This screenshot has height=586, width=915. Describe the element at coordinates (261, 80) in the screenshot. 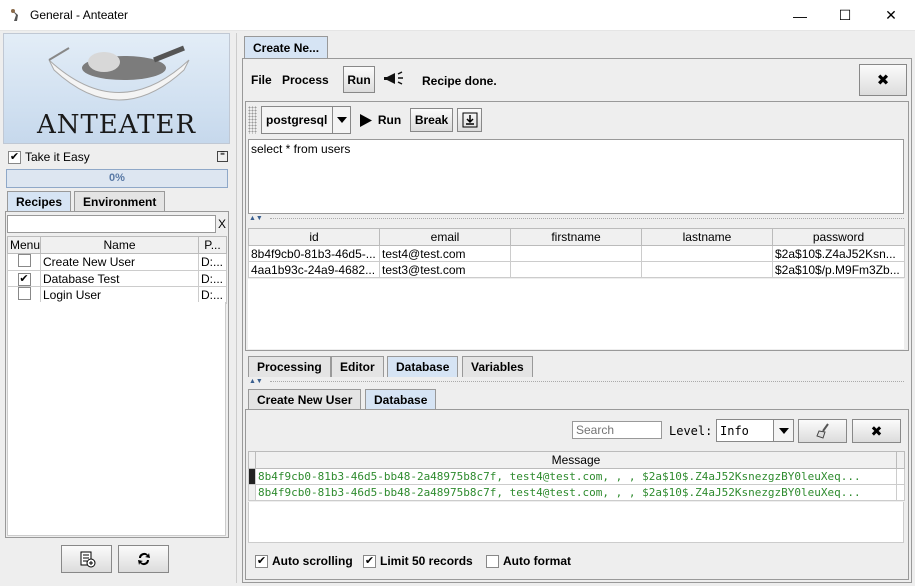

I see `file-menu: File` at that location.